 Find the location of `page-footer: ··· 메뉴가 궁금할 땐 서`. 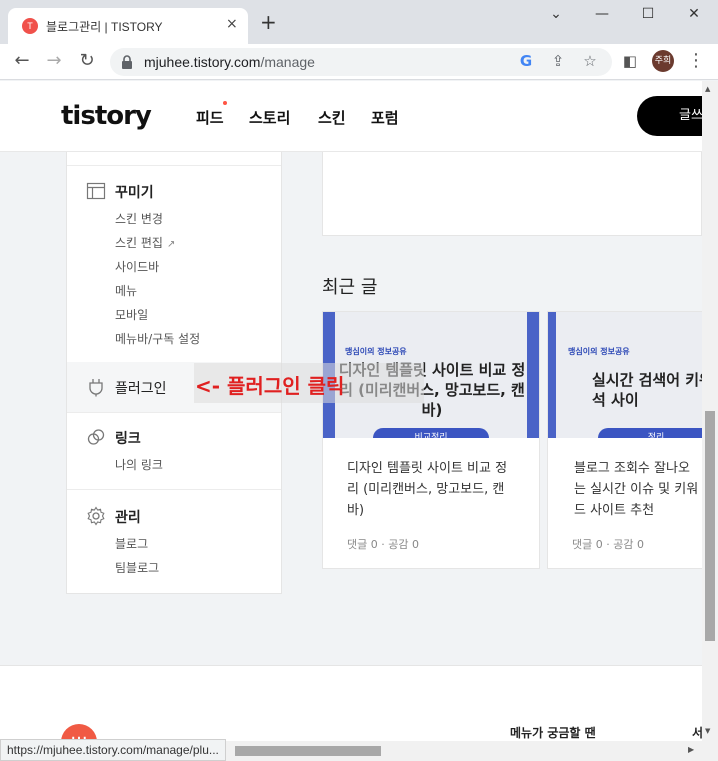

page-footer: ··· 메뉴가 궁금할 땐 서 is located at coordinates (351, 703).